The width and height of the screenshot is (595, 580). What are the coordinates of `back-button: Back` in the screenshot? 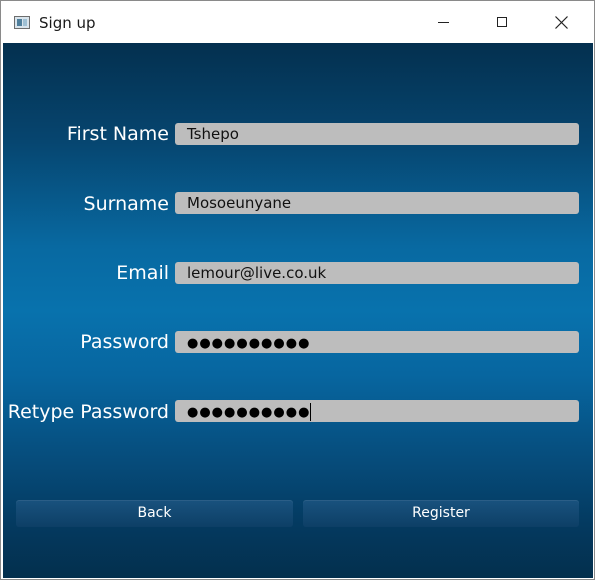 It's located at (154, 513).